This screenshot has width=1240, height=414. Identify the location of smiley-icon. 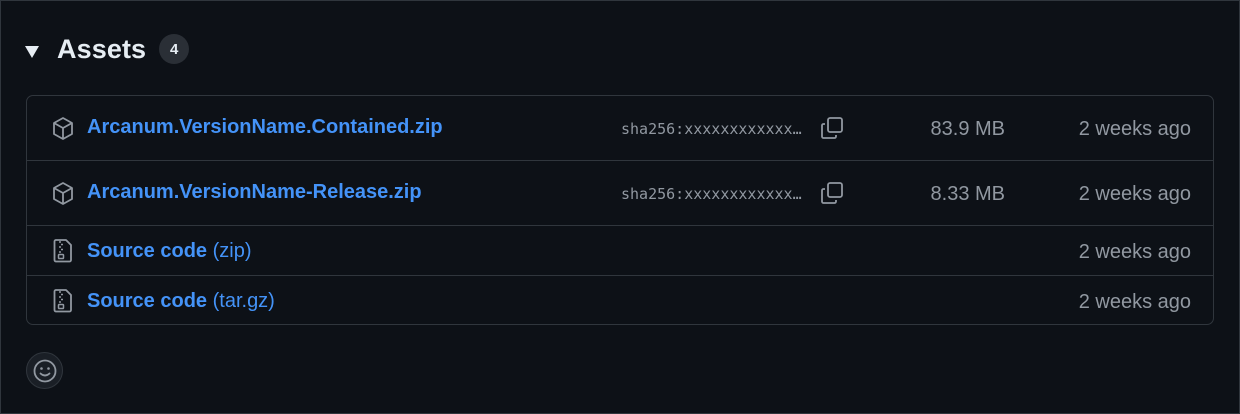
(44, 370).